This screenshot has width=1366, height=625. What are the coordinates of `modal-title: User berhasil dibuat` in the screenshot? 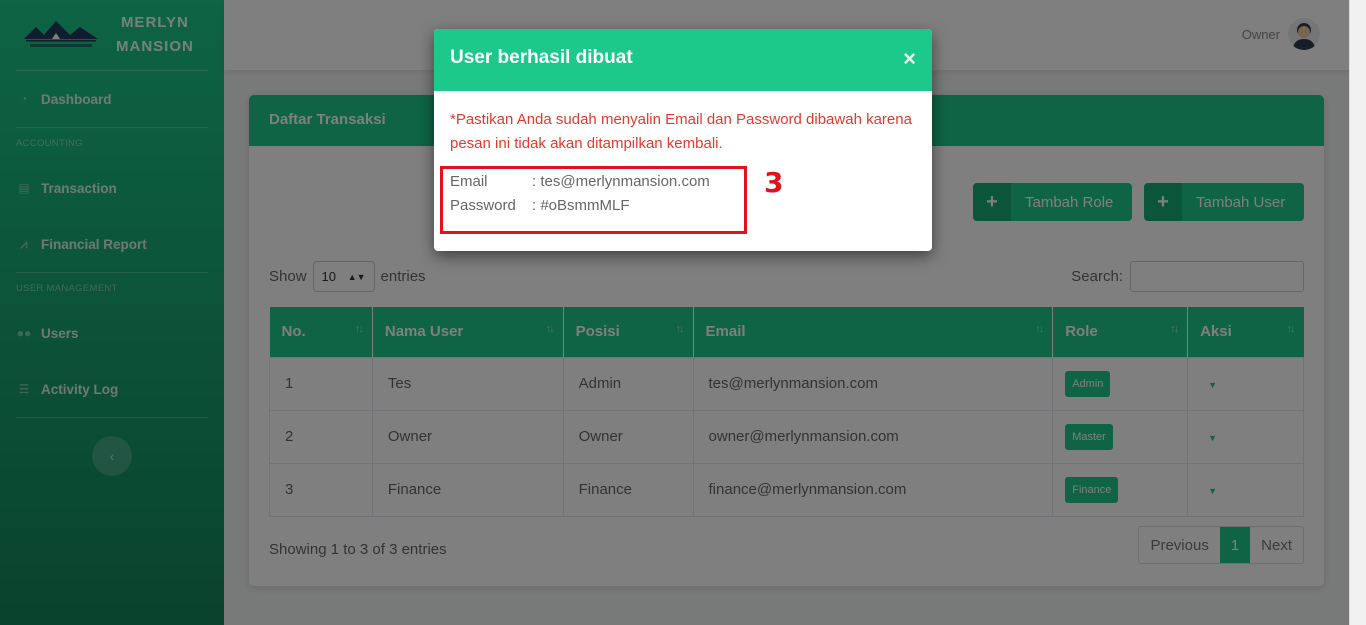 It's located at (541, 57).